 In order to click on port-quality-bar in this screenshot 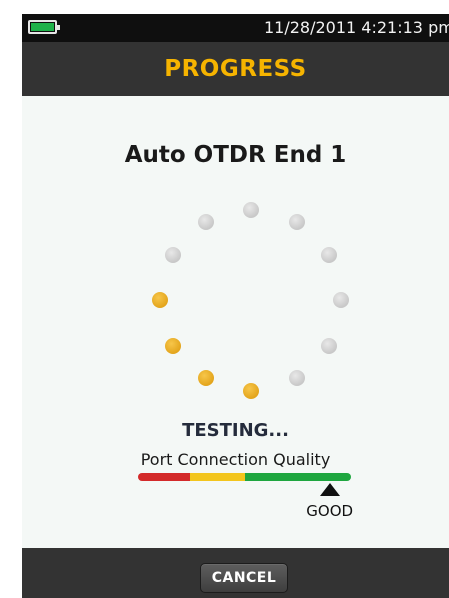, I will do `click(244, 477)`.